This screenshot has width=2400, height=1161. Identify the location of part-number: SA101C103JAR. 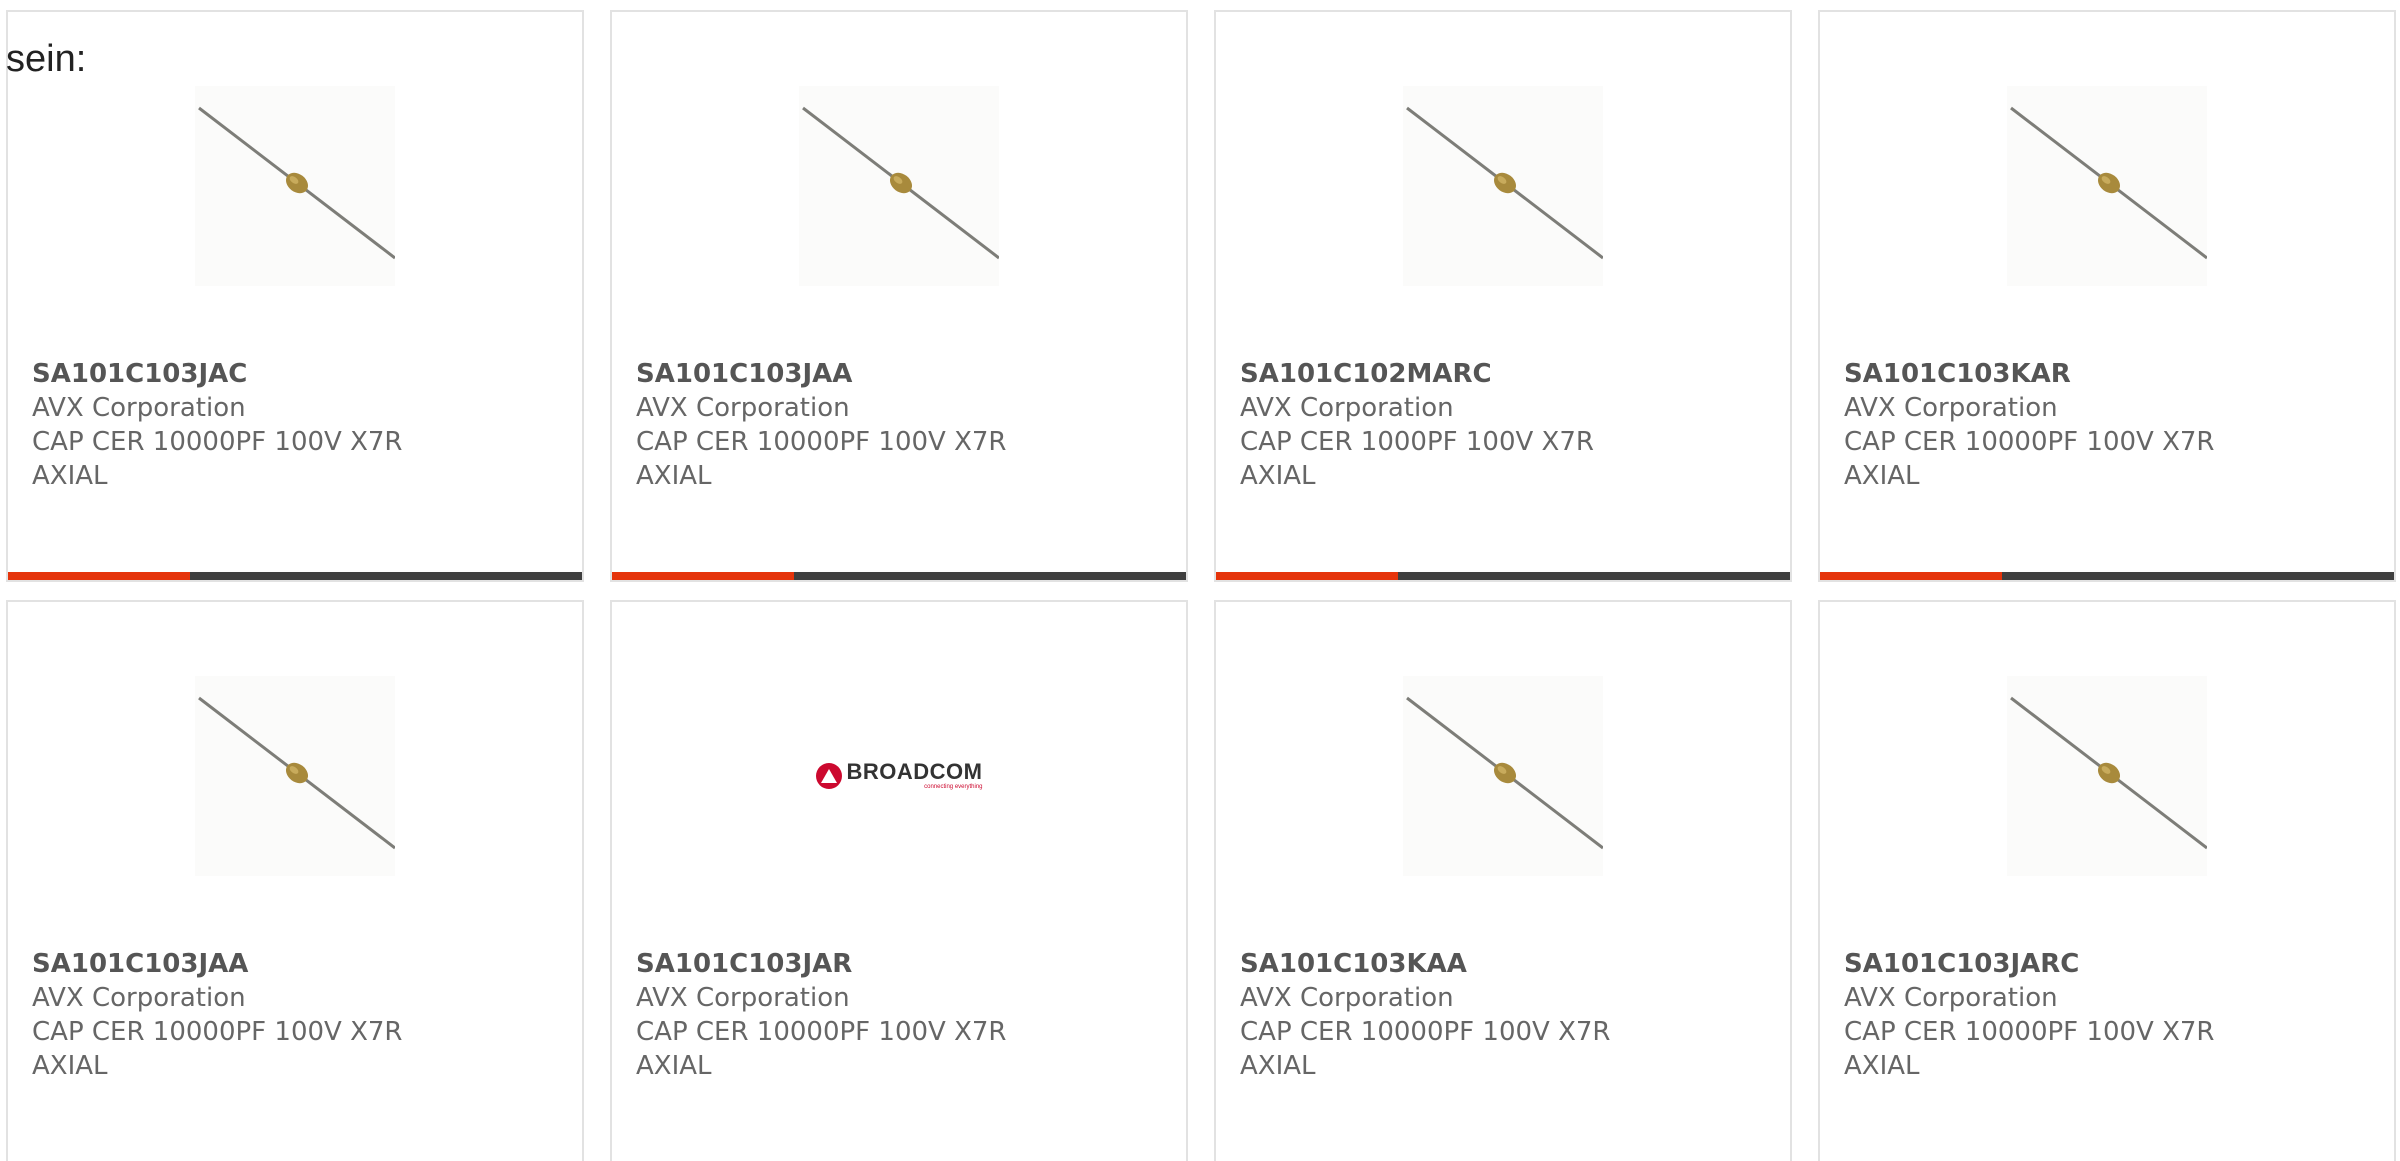
(836, 964).